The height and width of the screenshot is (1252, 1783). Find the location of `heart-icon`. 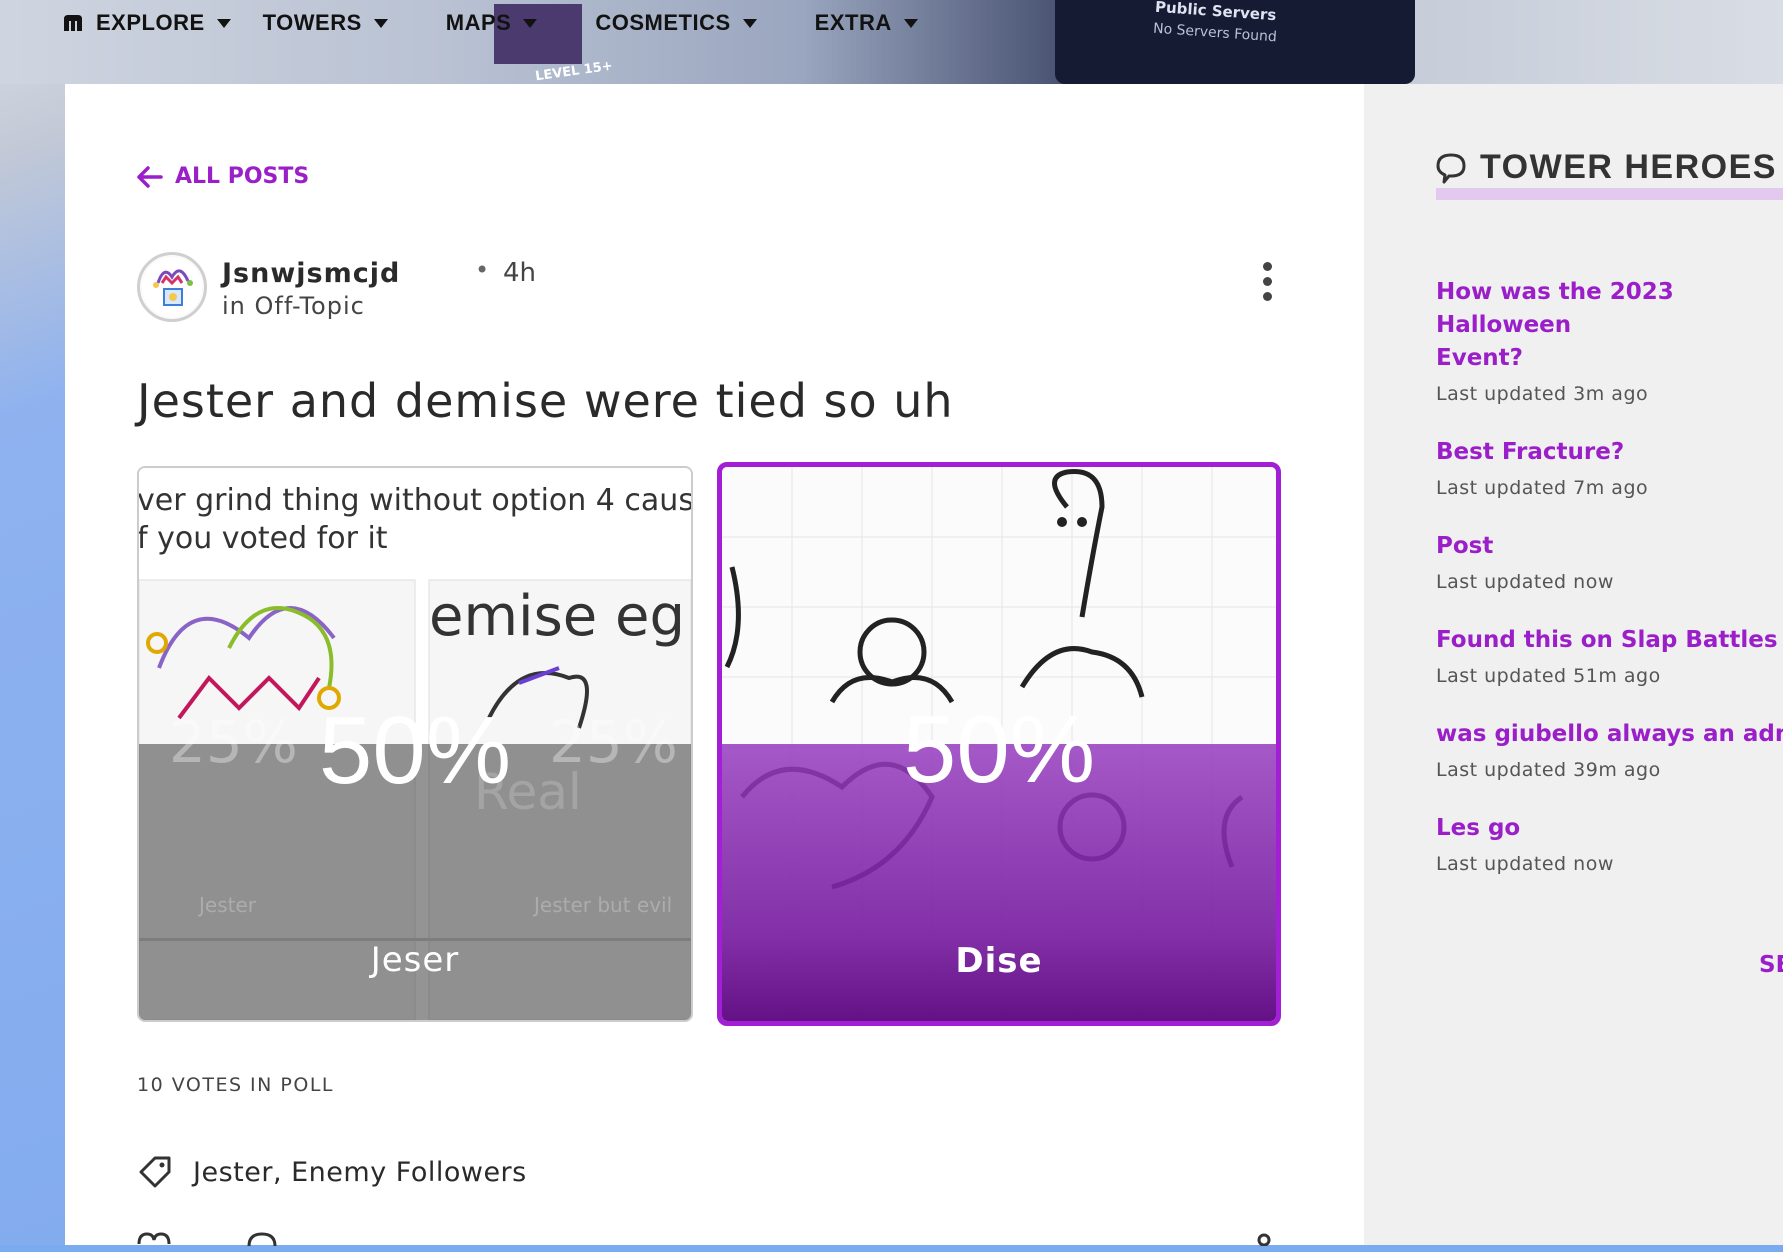

heart-icon is located at coordinates (154, 1239).